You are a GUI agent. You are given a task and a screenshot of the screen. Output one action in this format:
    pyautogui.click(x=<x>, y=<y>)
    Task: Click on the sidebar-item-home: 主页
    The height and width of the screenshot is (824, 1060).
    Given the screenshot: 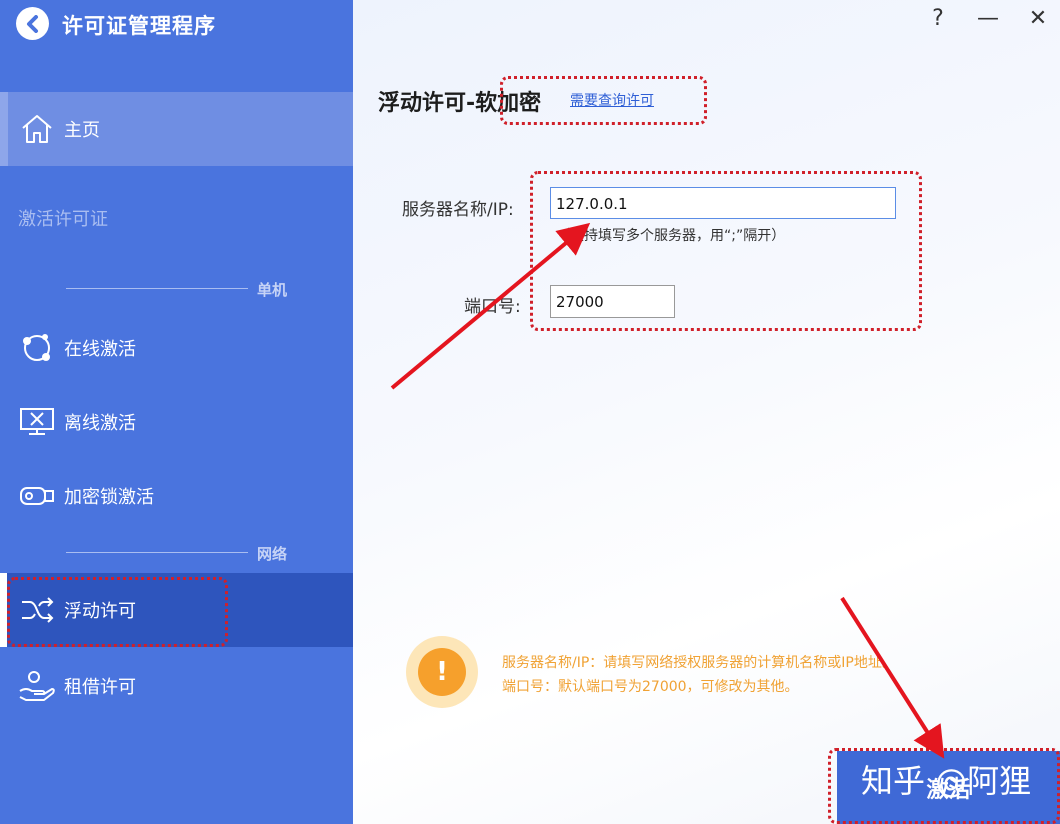 What is the action you would take?
    pyautogui.click(x=176, y=129)
    